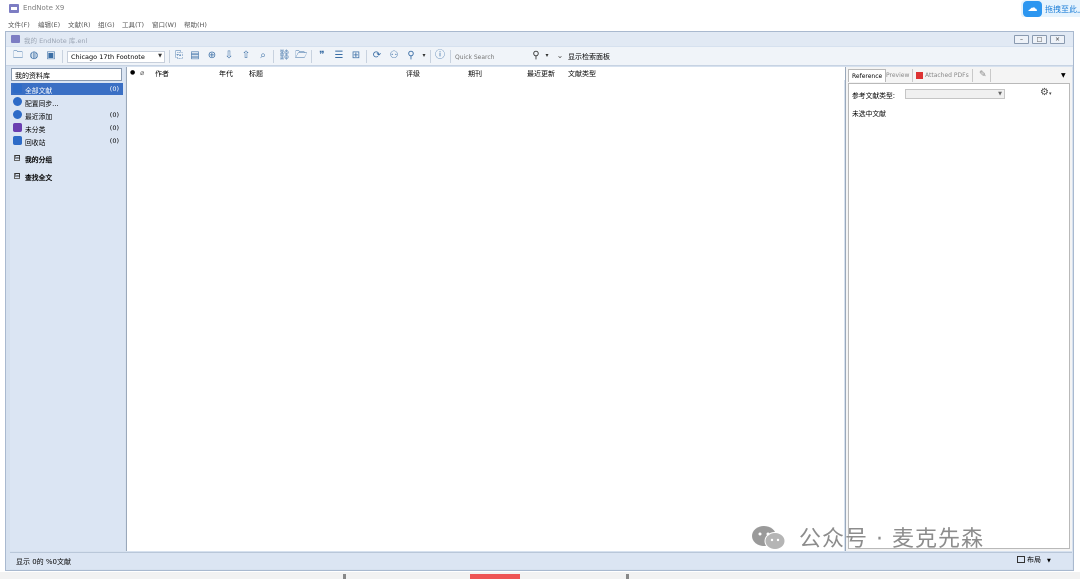 Image resolution: width=1080 pixels, height=579 pixels. What do you see at coordinates (983, 75) in the screenshot?
I see `paperclip-icon: ✎` at bounding box center [983, 75].